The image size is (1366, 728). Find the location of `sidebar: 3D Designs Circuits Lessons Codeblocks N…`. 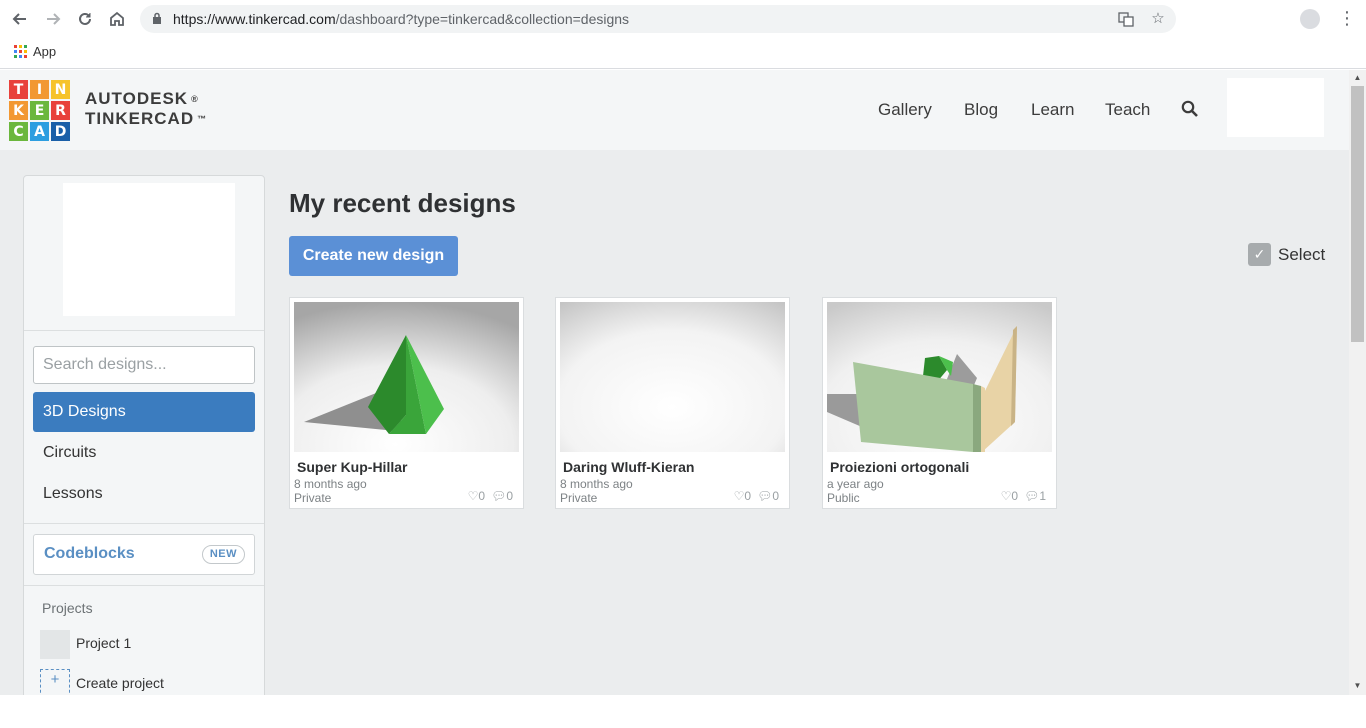

sidebar: 3D Designs Circuits Lessons Codeblocks N… is located at coordinates (144, 440).